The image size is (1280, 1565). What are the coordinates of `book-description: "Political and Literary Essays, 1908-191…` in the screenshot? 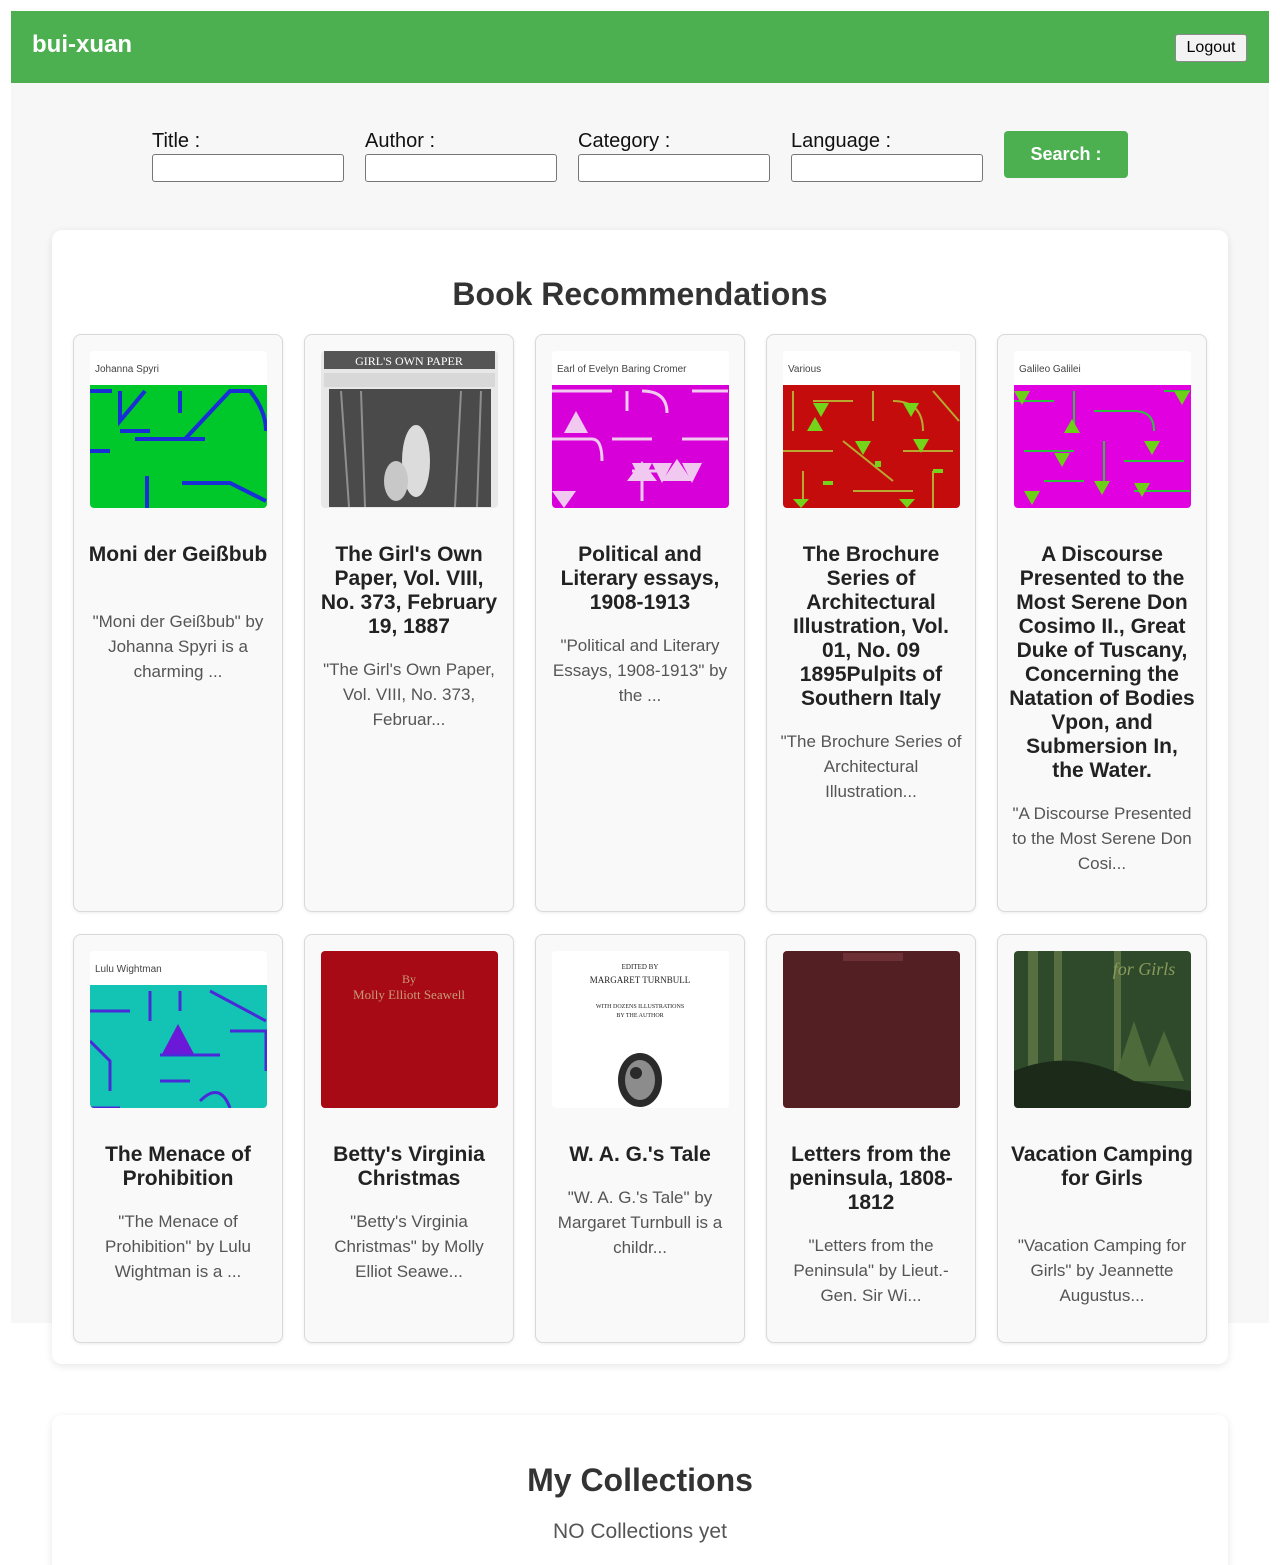 It's located at (640, 670).